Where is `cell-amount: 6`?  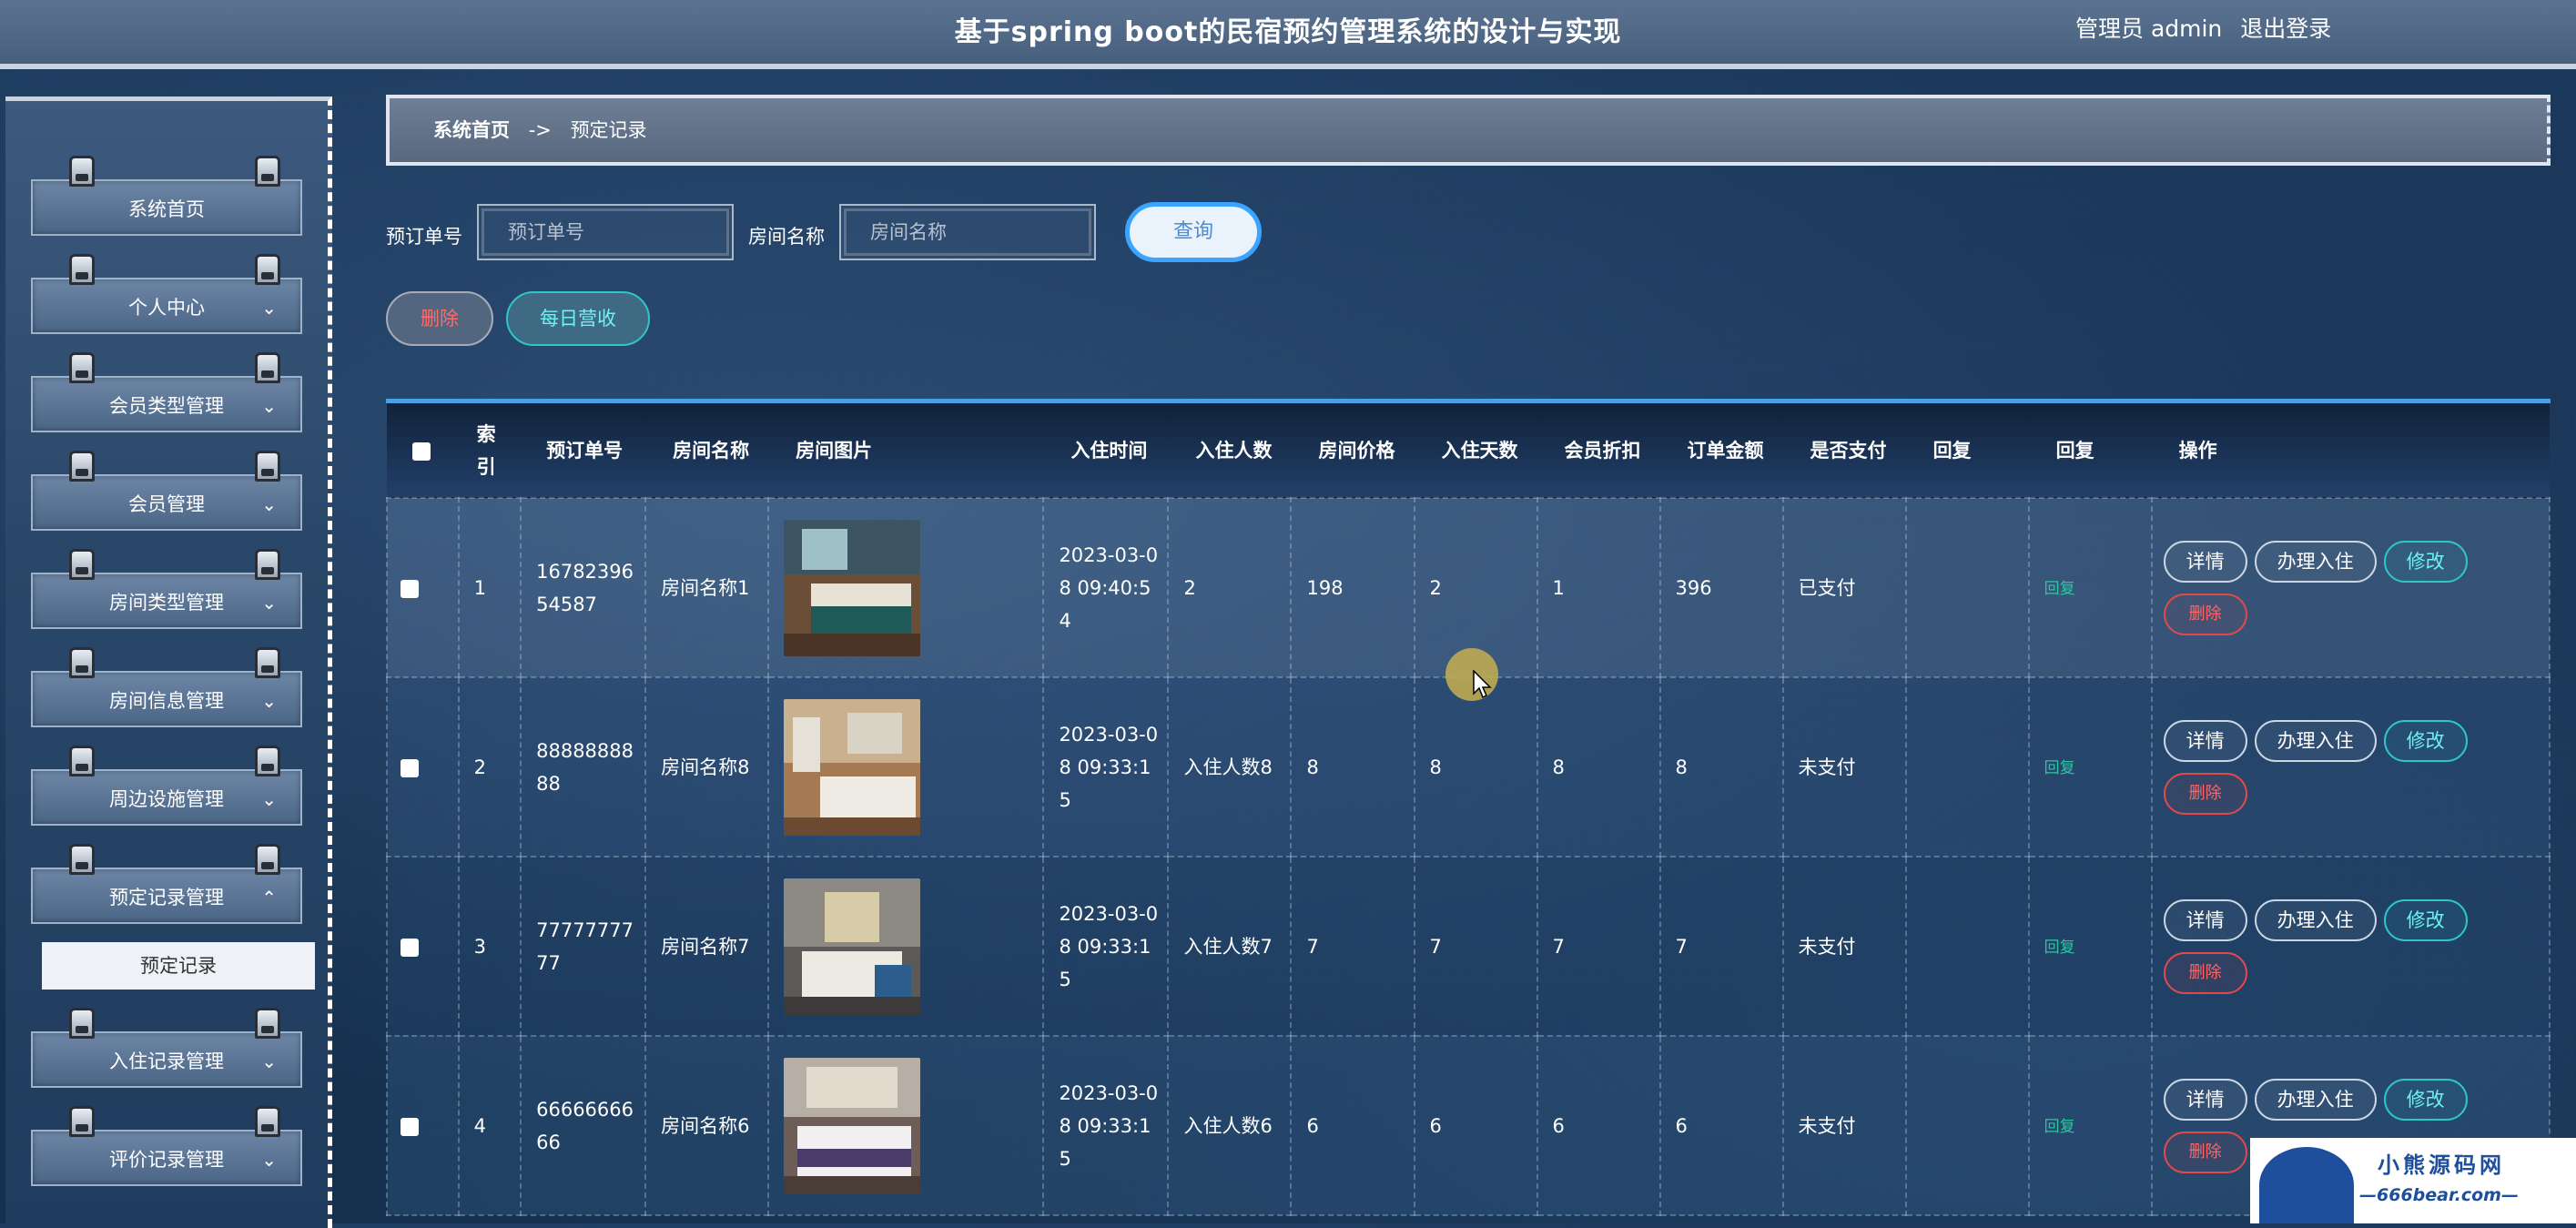 cell-amount: 6 is located at coordinates (1721, 1125).